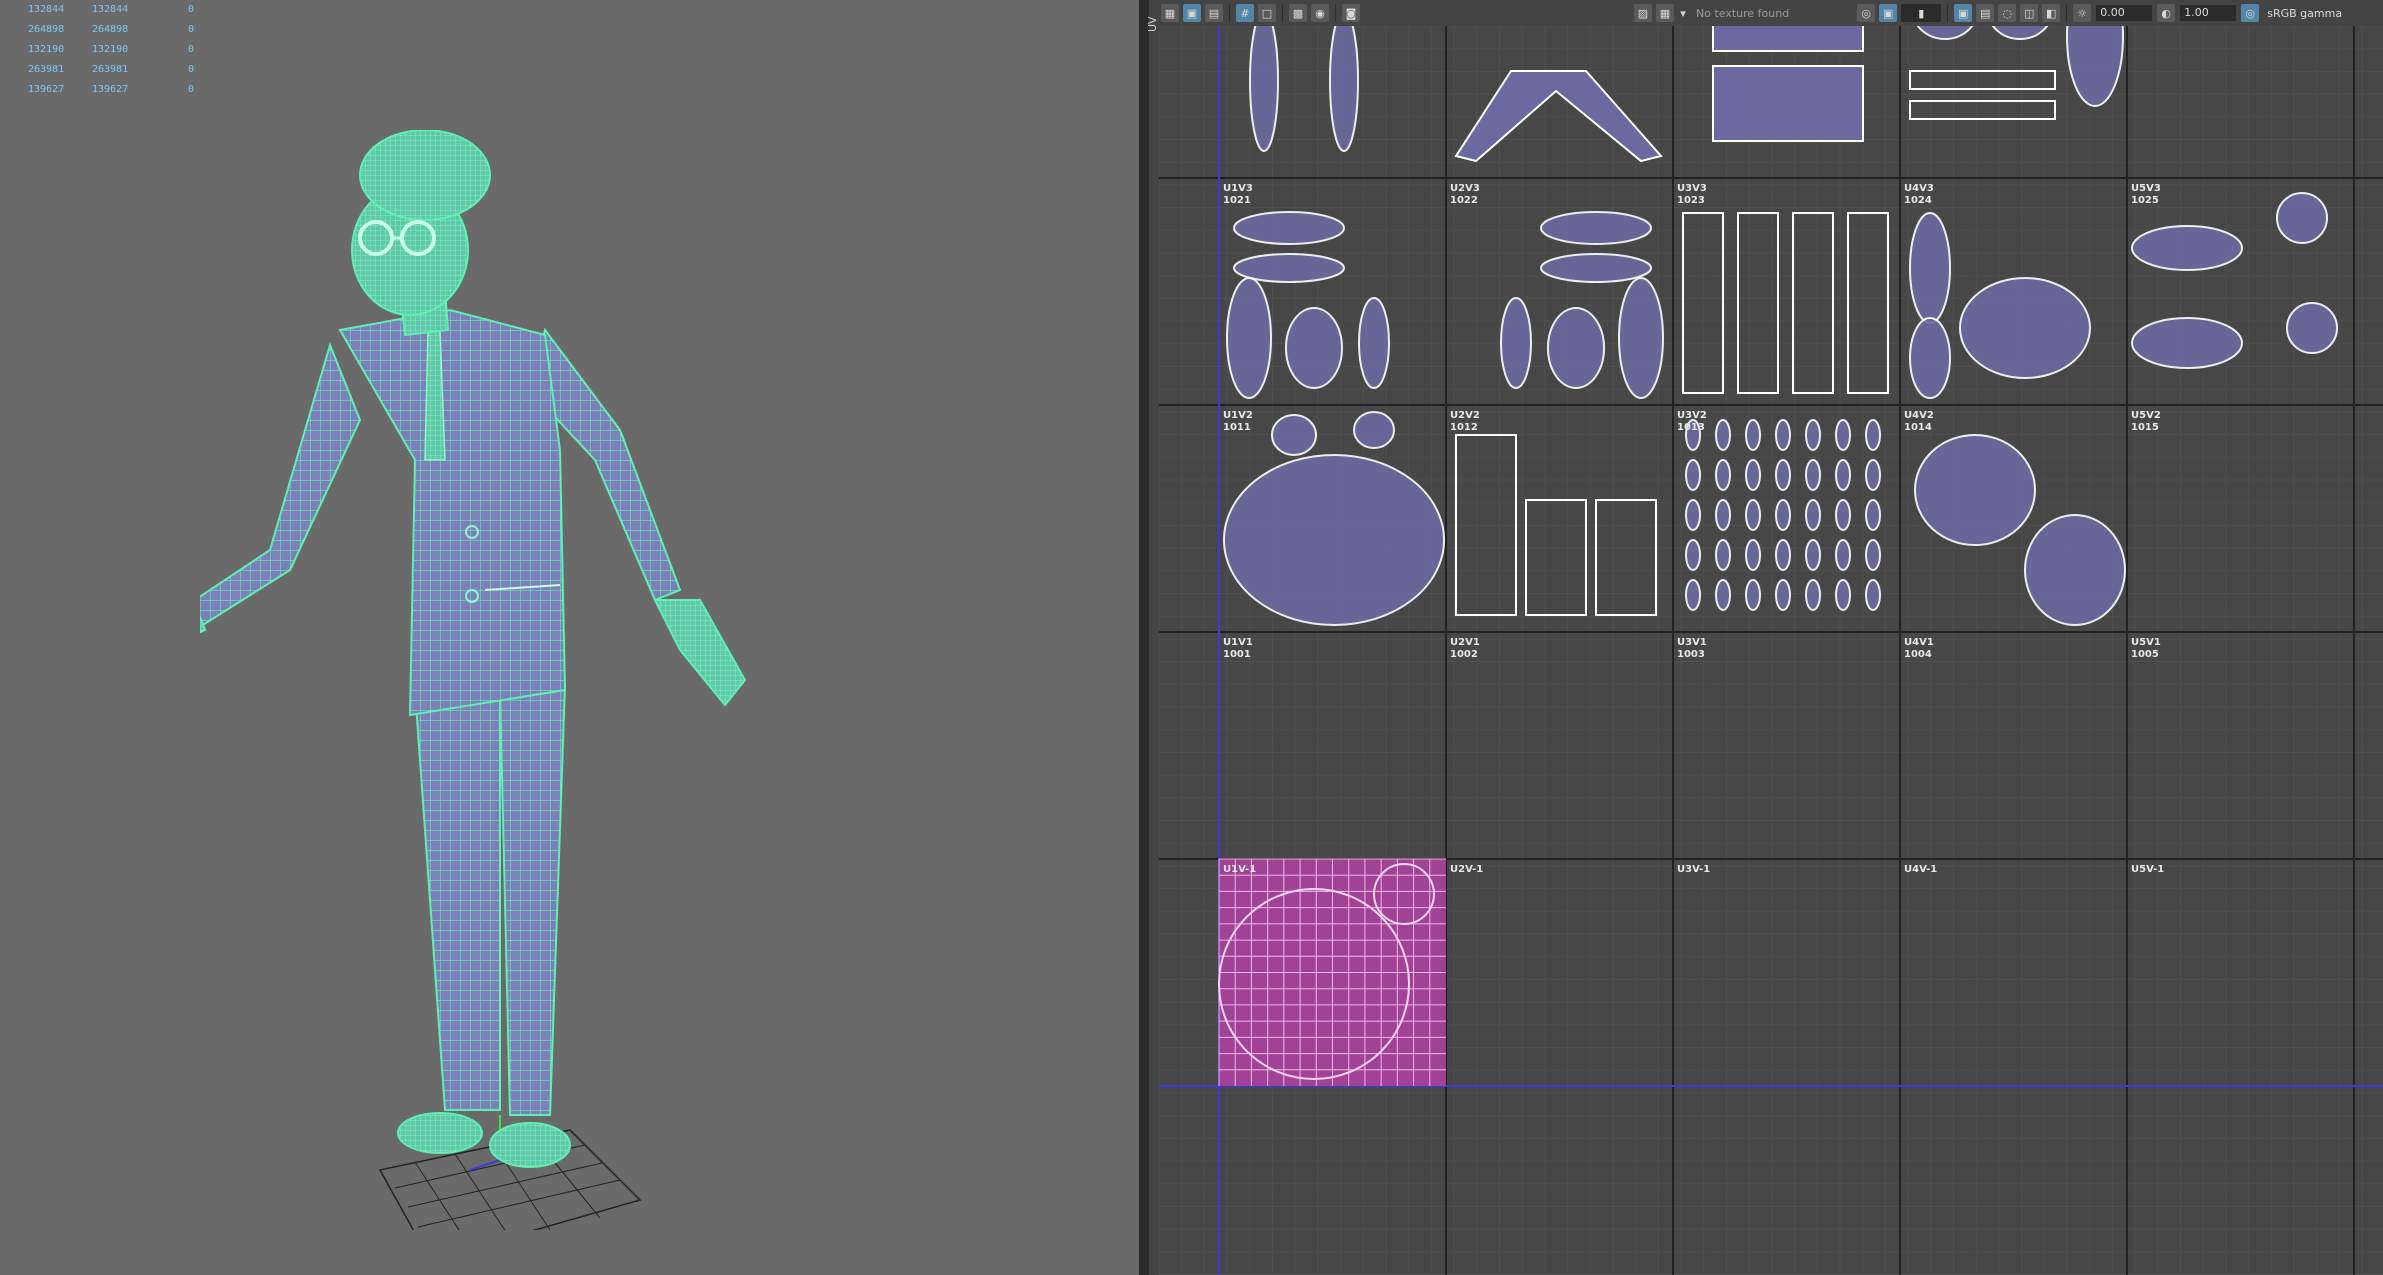 The image size is (2383, 1275). What do you see at coordinates (118, 30) in the screenshot?
I see `hud-row: 264898 264898 0` at bounding box center [118, 30].